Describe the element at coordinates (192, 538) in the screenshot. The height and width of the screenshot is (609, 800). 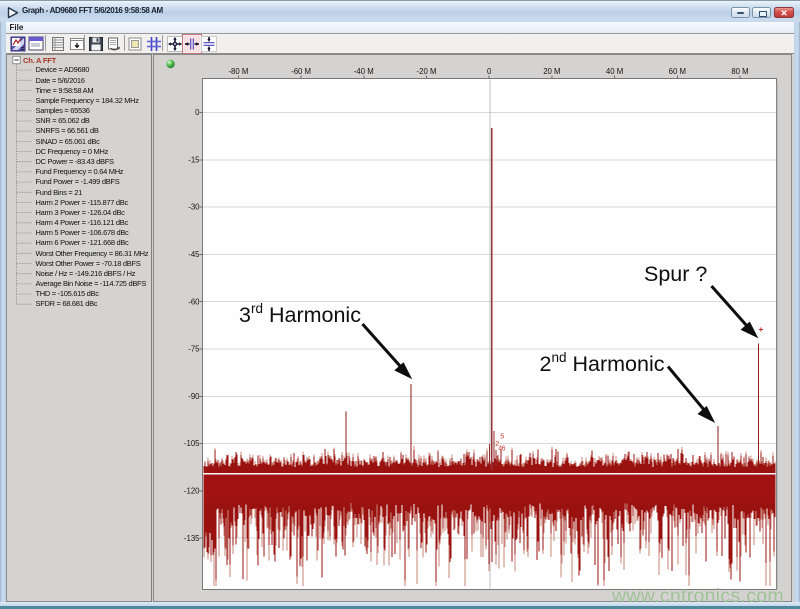
I see `svg-text: -135` at that location.